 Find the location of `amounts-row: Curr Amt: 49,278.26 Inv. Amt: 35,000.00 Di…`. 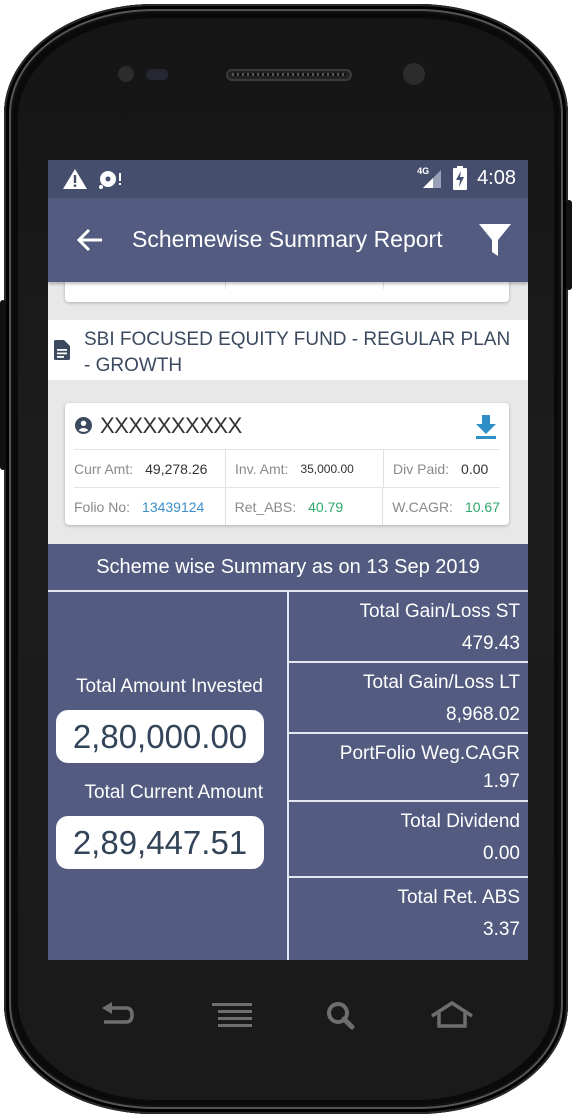

amounts-row: Curr Amt: 49,278.26 Inv. Amt: 35,000.00 Di… is located at coordinates (287, 468).